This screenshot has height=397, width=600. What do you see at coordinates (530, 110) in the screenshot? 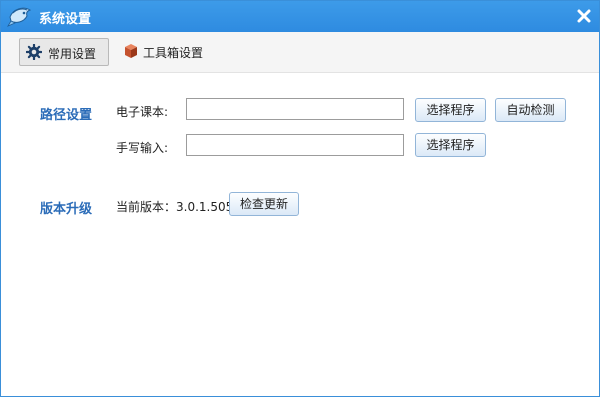
I see `auto-detect-button: 自动检测` at bounding box center [530, 110].